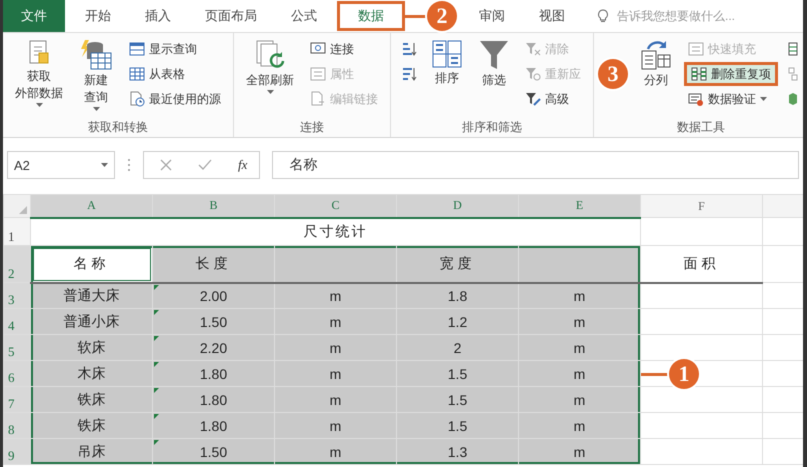  What do you see at coordinates (61, 165) in the screenshot?
I see `name-box: A2` at bounding box center [61, 165].